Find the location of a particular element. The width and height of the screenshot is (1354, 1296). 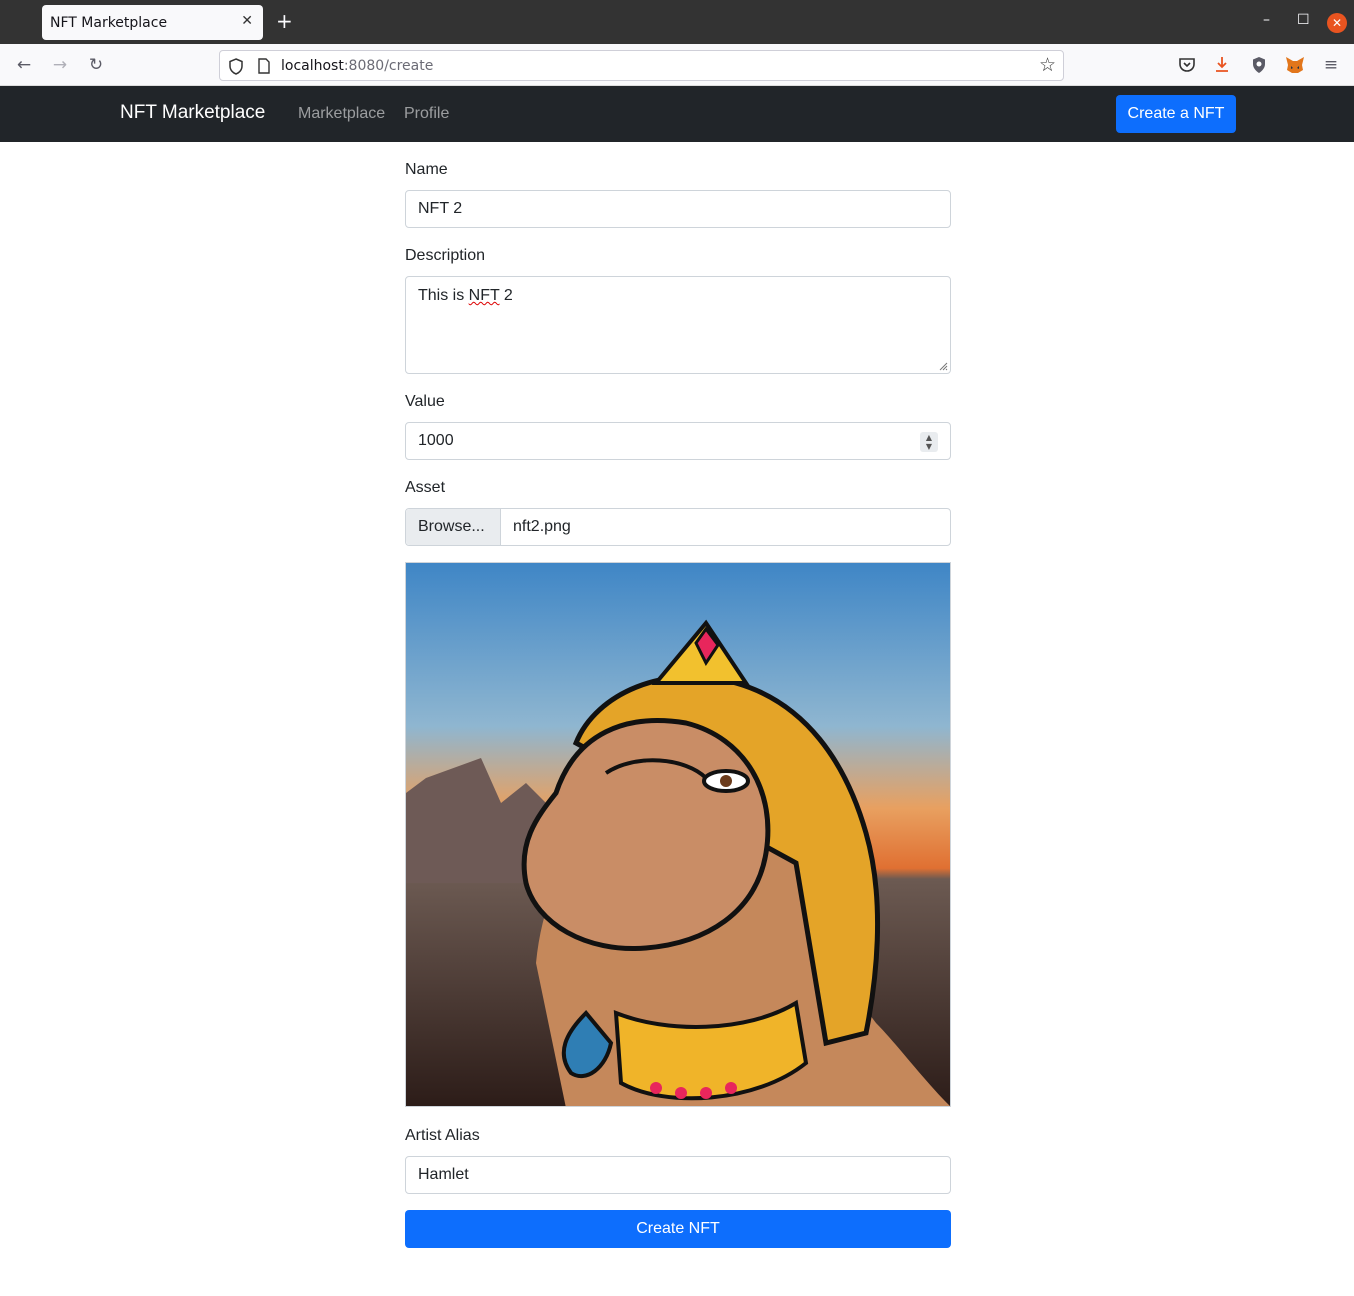

description-label: Description is located at coordinates (445, 255).